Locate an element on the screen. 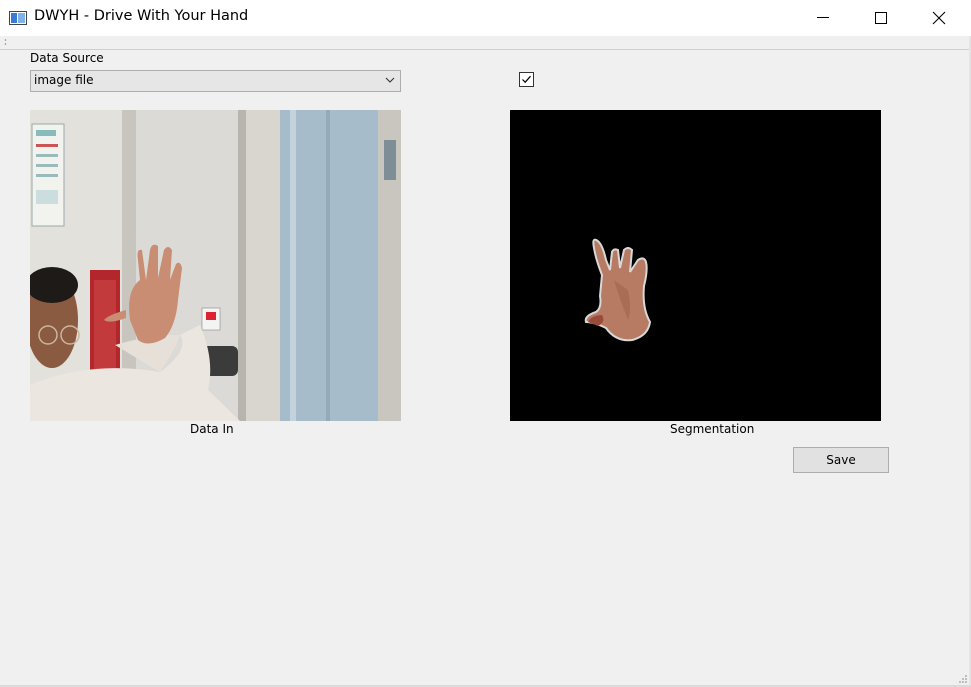  data-source-select: image file is located at coordinates (215, 81).